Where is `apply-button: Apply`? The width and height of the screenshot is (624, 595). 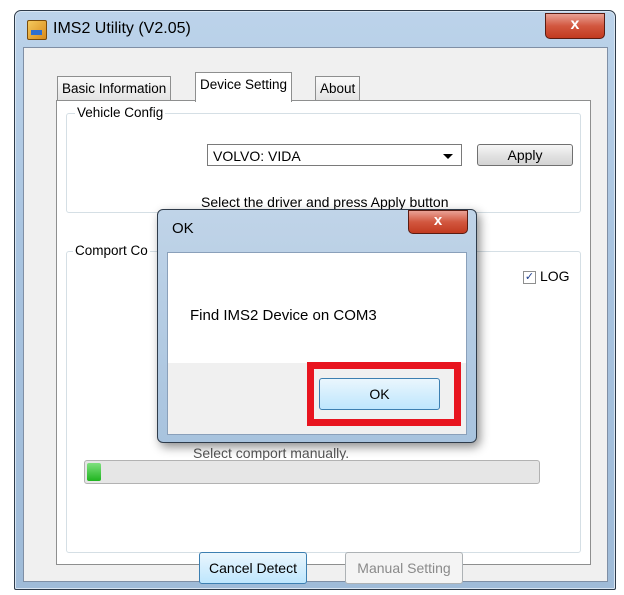 apply-button: Apply is located at coordinates (525, 155).